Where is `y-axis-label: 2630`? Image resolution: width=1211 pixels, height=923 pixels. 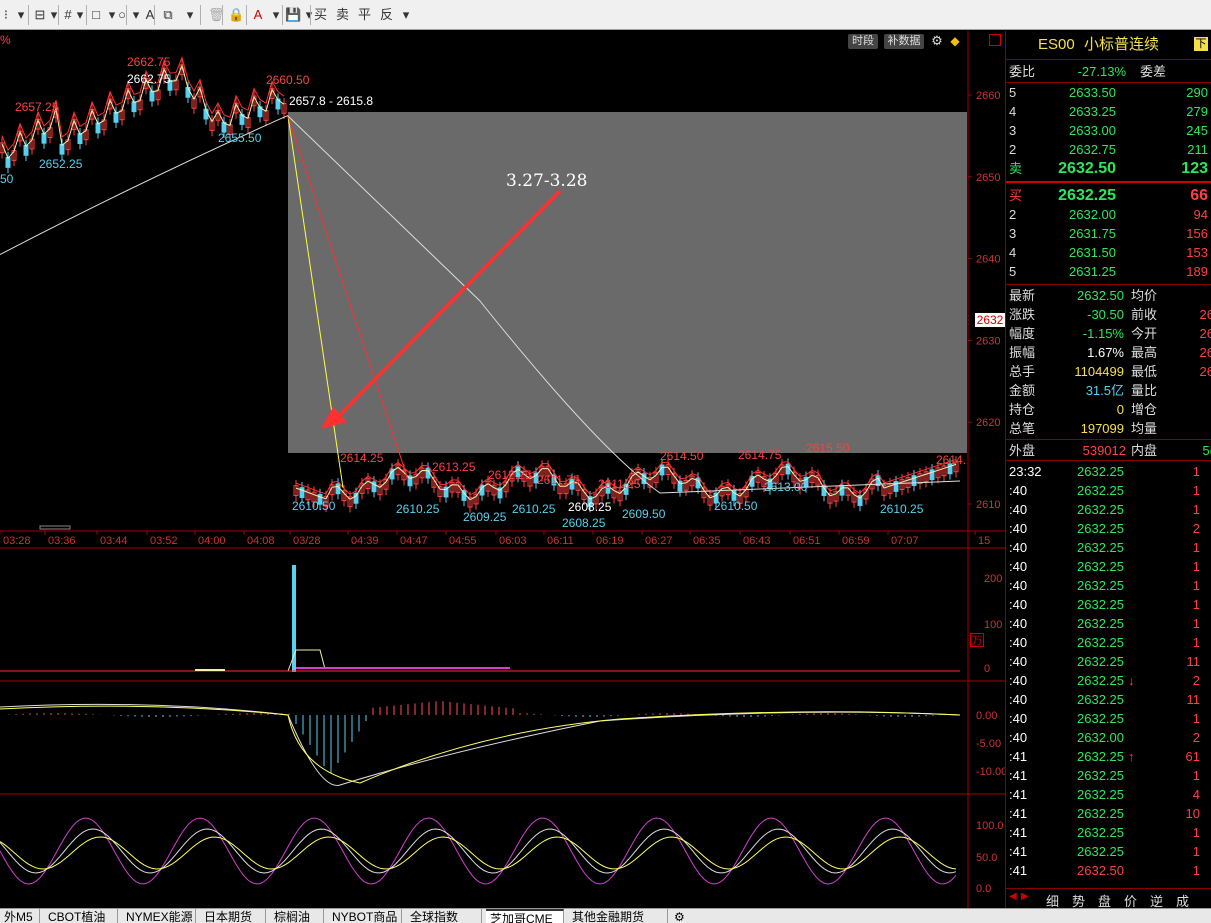 y-axis-label: 2630 is located at coordinates (988, 341).